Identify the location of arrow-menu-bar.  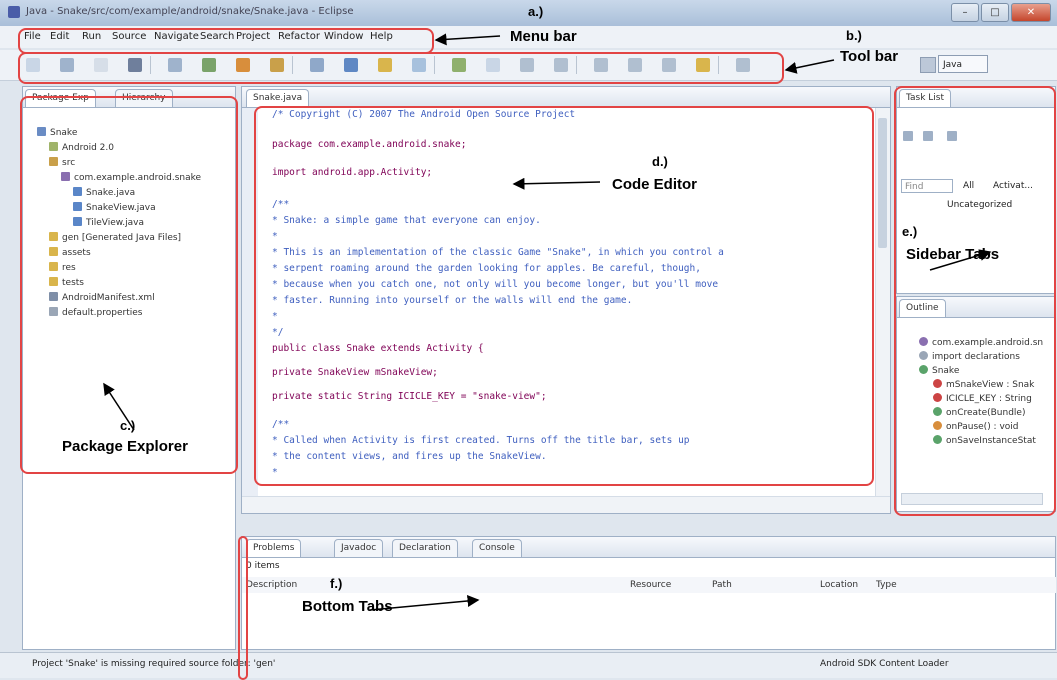
(467, 39).